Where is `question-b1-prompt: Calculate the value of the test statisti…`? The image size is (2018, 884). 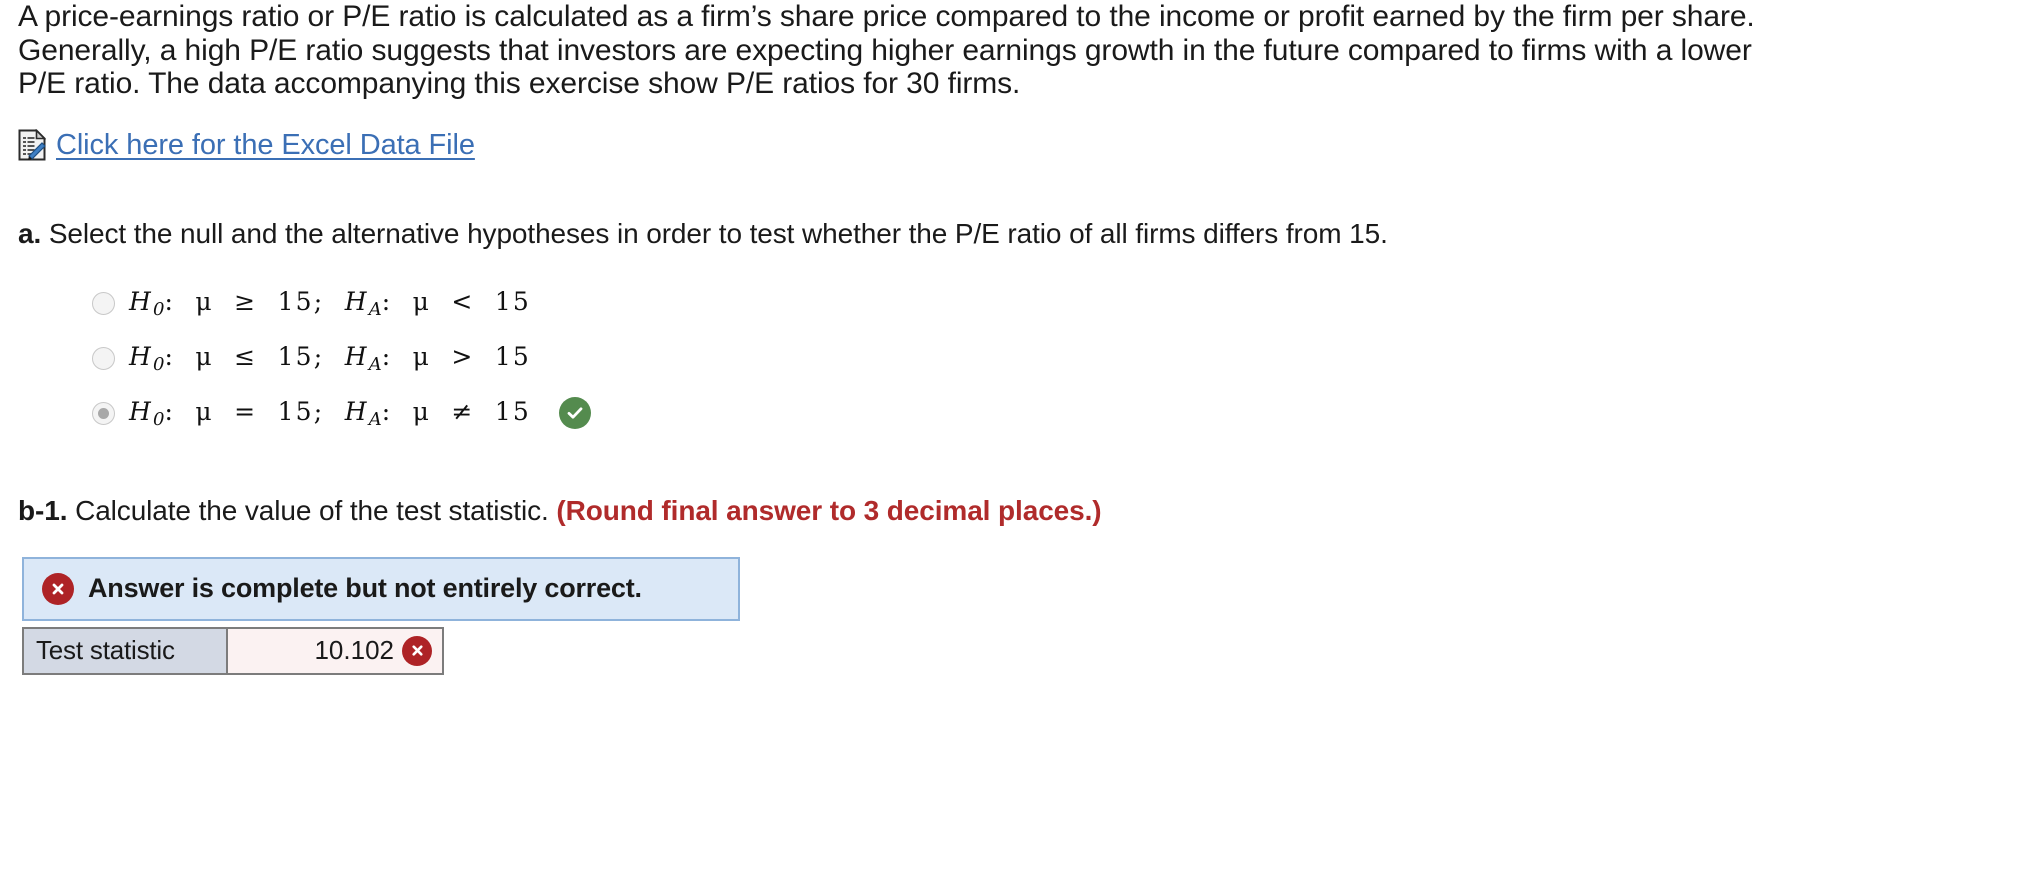
question-b1-prompt: Calculate the value of the test statisti… is located at coordinates (312, 510).